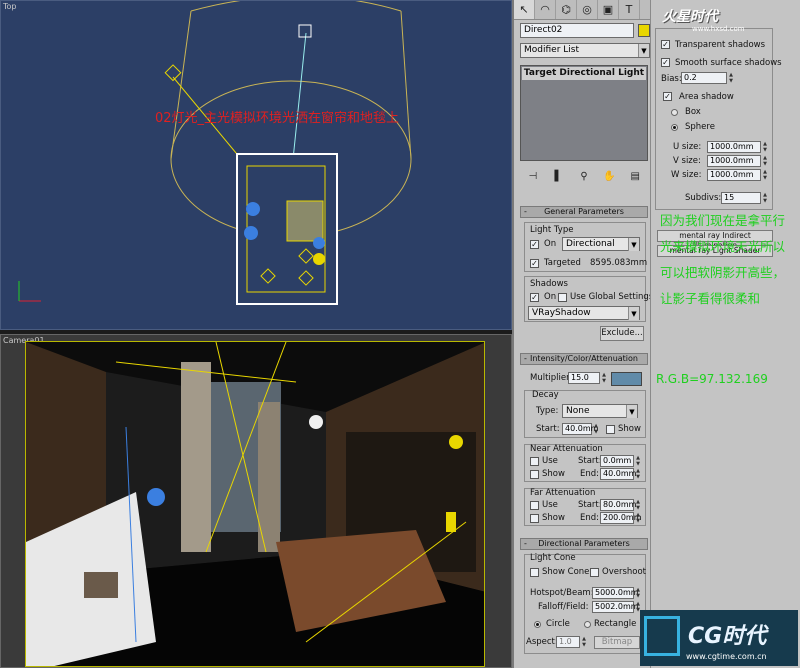 The width and height of the screenshot is (800, 668). What do you see at coordinates (665, 62) in the screenshot?
I see `smooth-surface-shadows-checkbox: ✓` at bounding box center [665, 62].